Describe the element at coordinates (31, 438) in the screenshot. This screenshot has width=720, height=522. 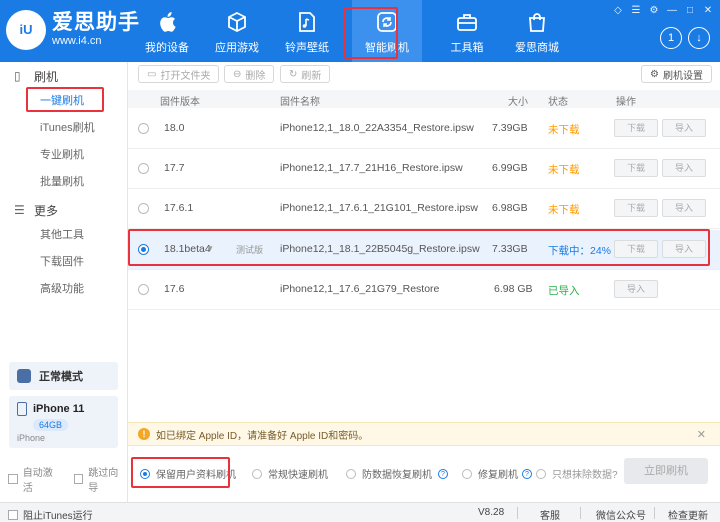
I see `device-type: iPhone` at that location.